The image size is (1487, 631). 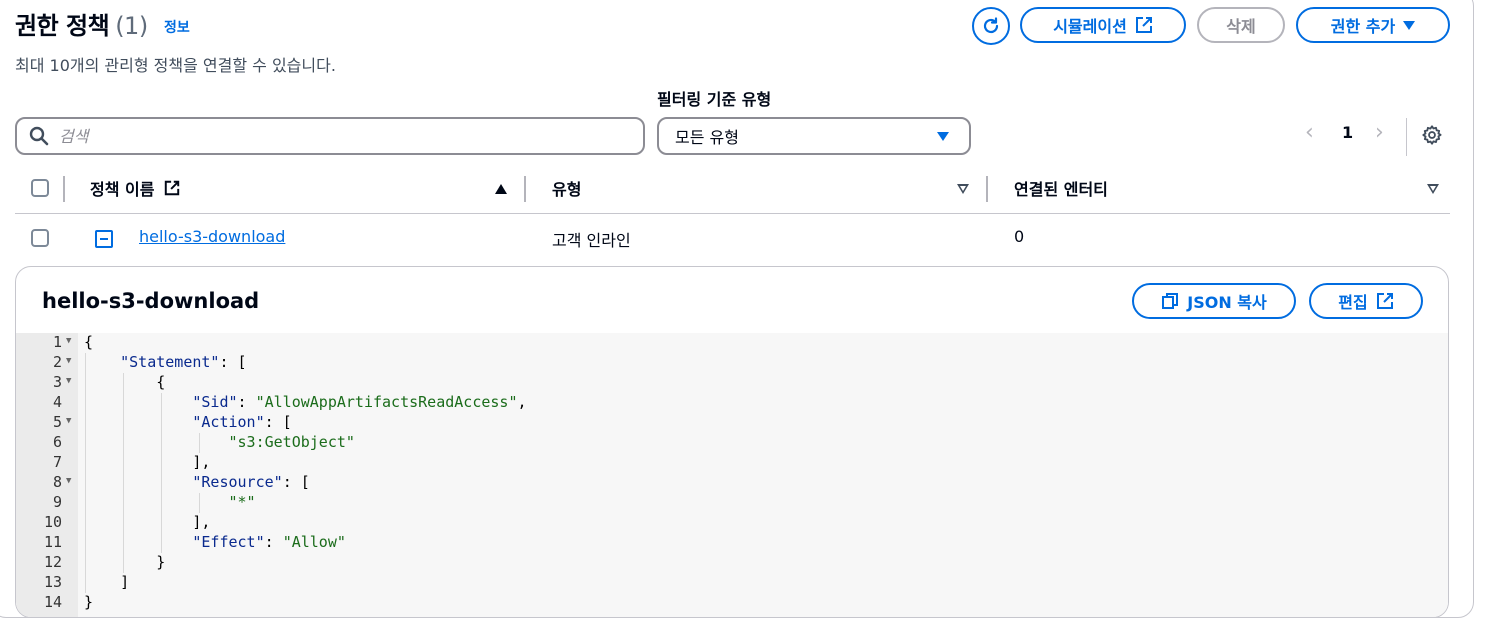 What do you see at coordinates (1379, 132) in the screenshot?
I see `next-page-button: ›` at bounding box center [1379, 132].